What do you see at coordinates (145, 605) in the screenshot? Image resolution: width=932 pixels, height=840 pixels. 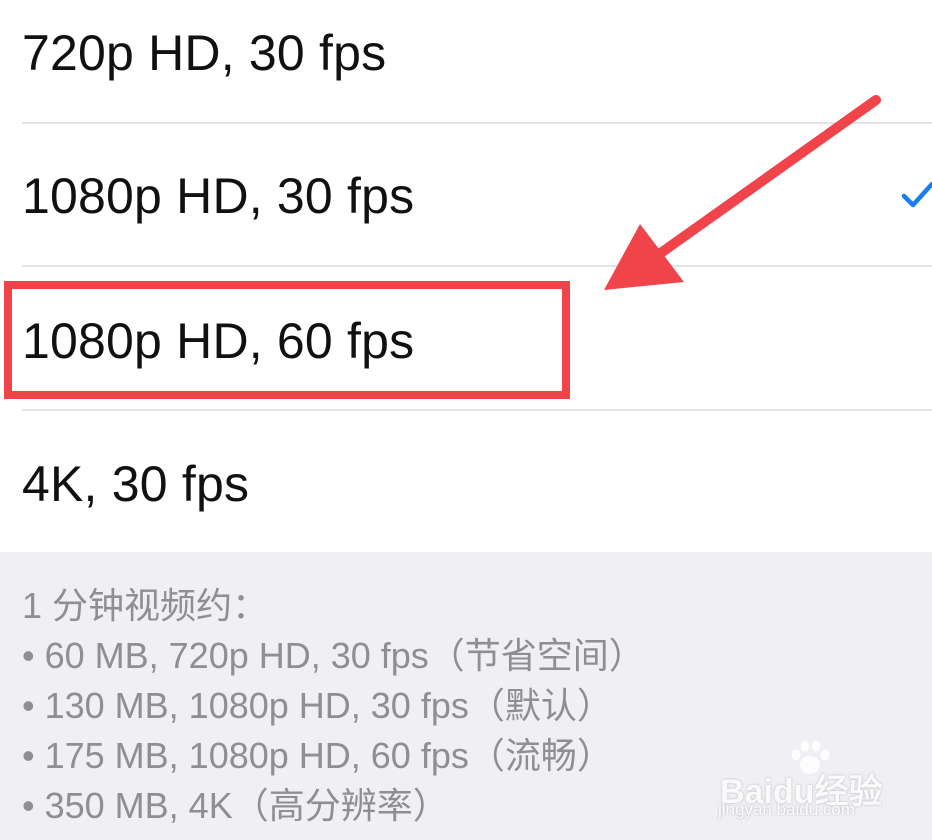 I see `footer-heading: 1 分钟视频约：` at bounding box center [145, 605].